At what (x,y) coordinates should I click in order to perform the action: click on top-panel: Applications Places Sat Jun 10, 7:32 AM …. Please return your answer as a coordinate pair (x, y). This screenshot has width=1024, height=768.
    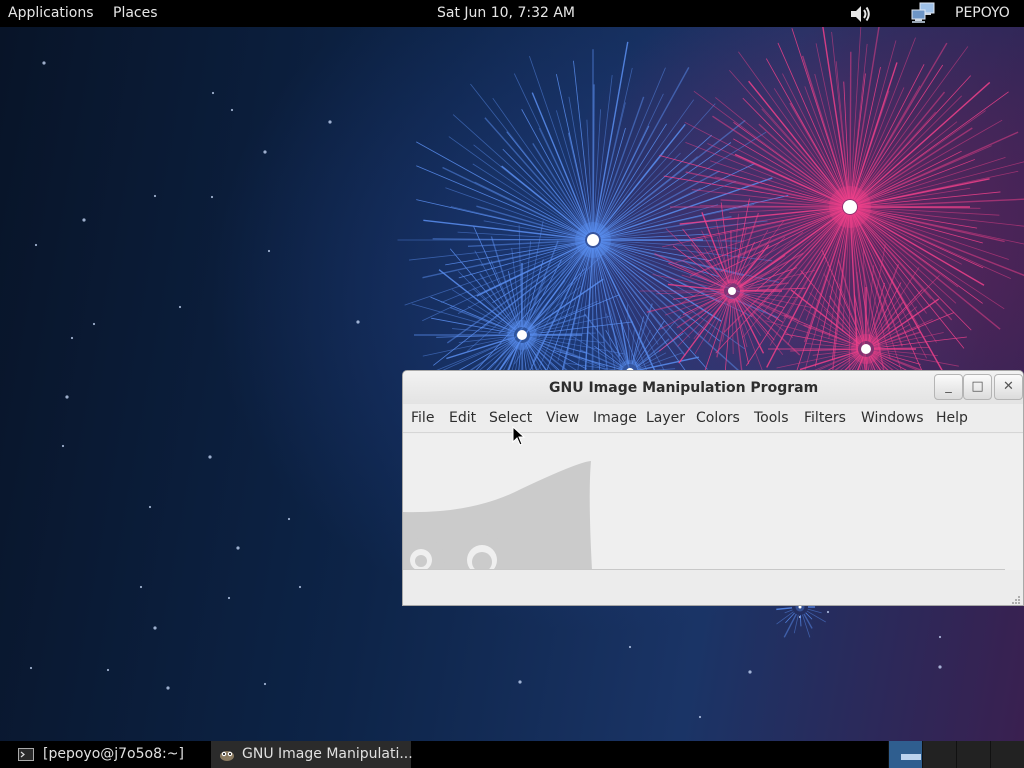
    Looking at the image, I should click on (512, 13).